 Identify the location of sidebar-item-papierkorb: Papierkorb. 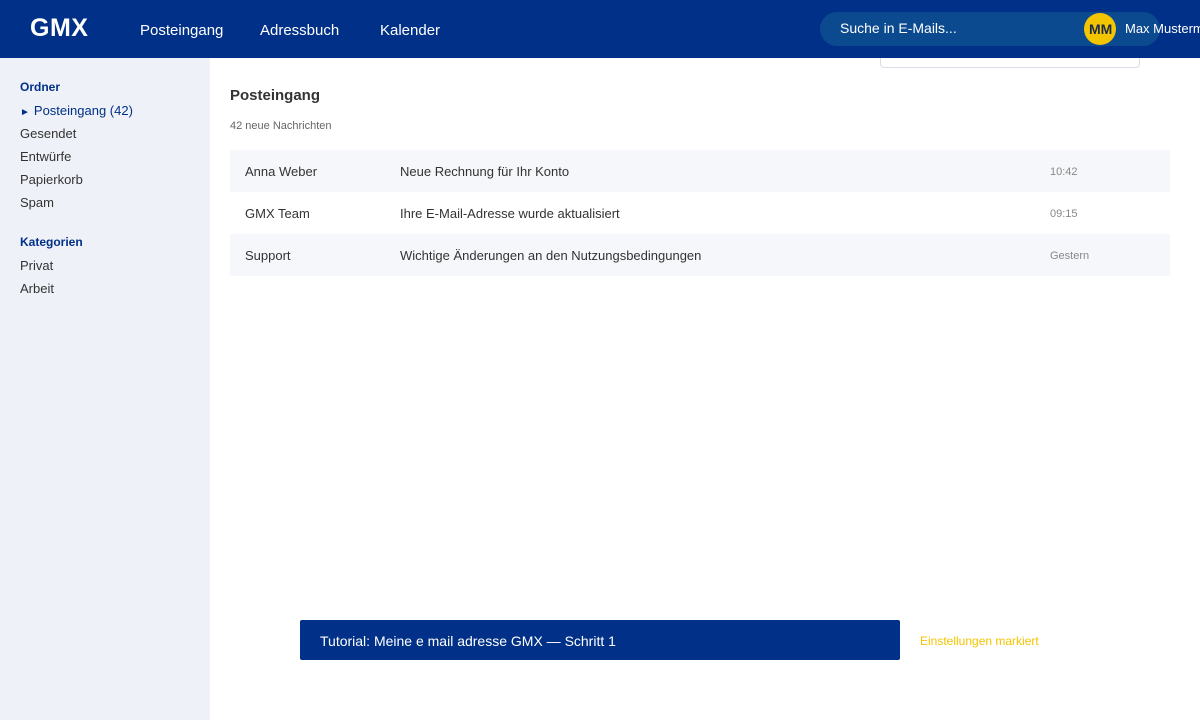
(51, 179).